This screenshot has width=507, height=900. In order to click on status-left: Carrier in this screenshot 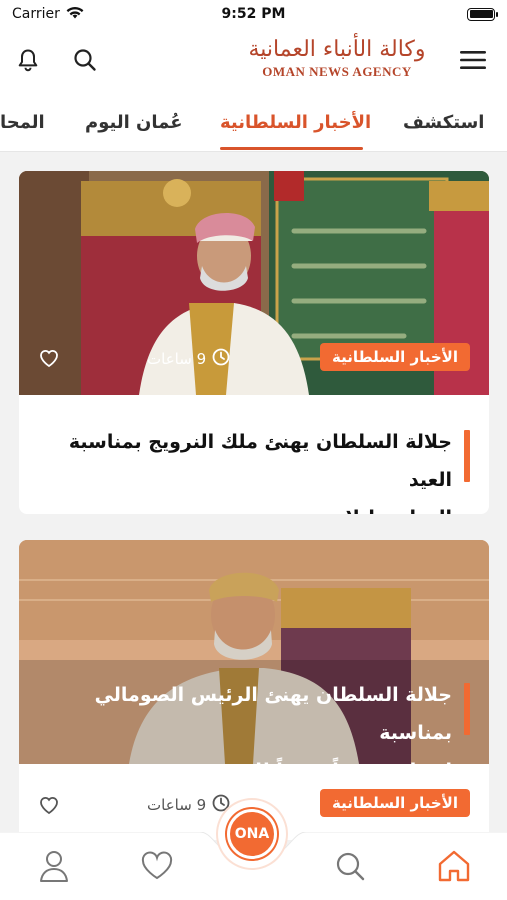, I will do `click(102, 14)`.